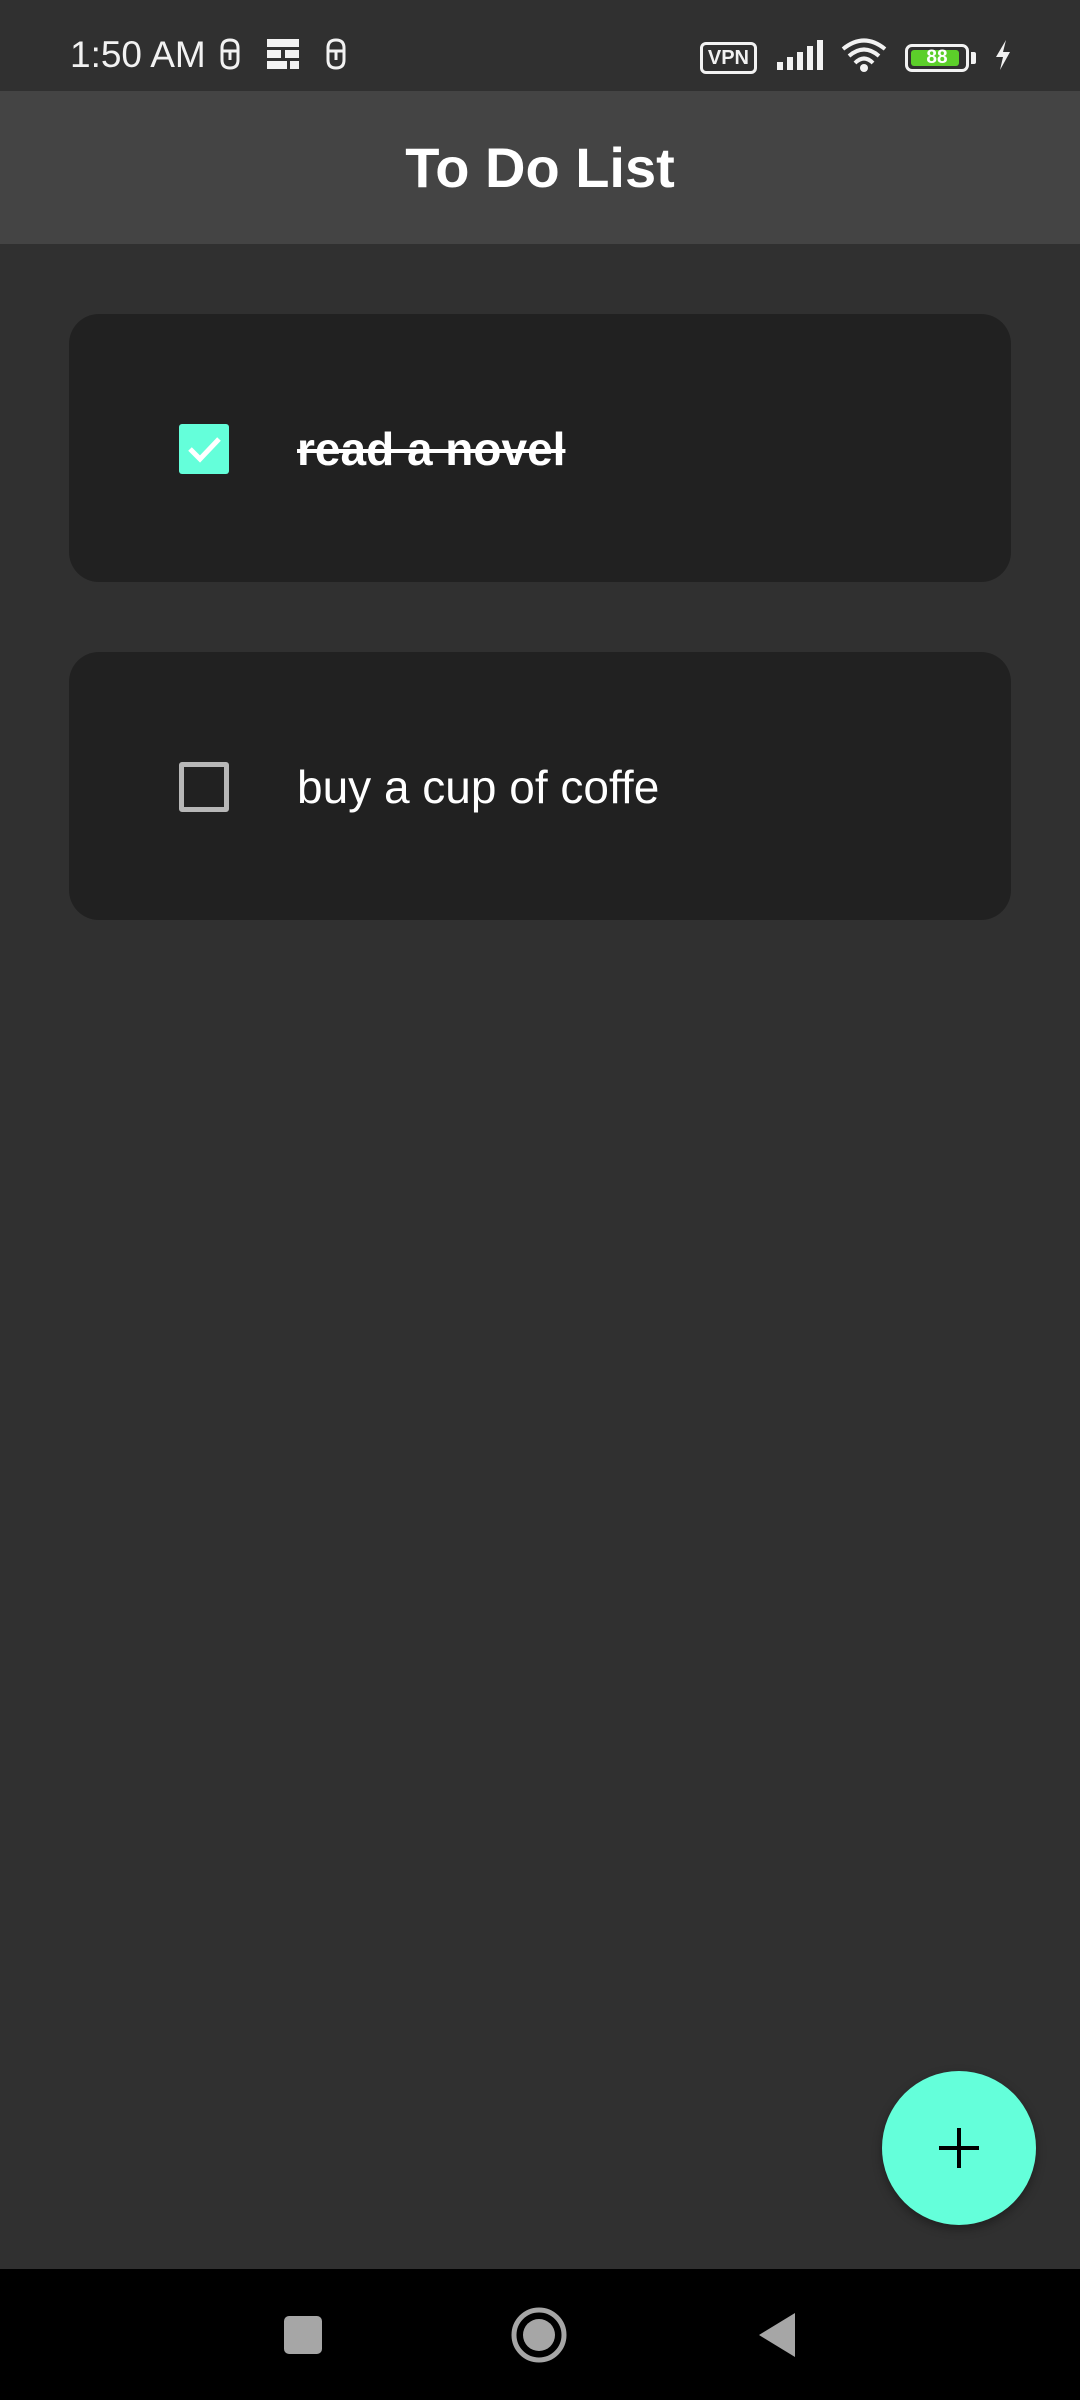 This screenshot has height=2400, width=1080. I want to click on back-button, so click(777, 2334).